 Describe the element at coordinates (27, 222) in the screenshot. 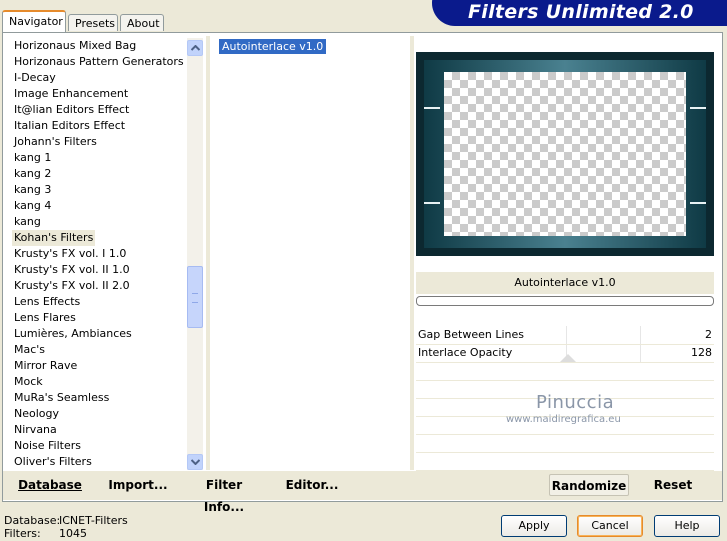

I see `category-item: kang` at that location.